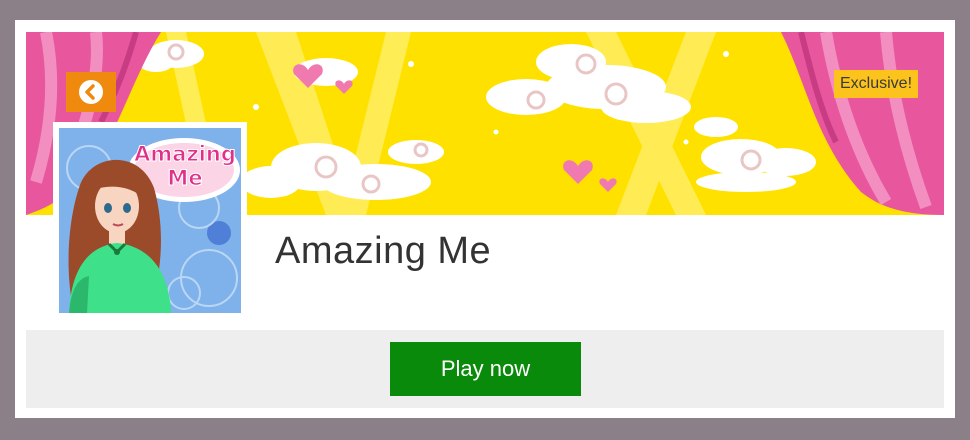  I want to click on game-thumbnail: Amazing Me, so click(150, 219).